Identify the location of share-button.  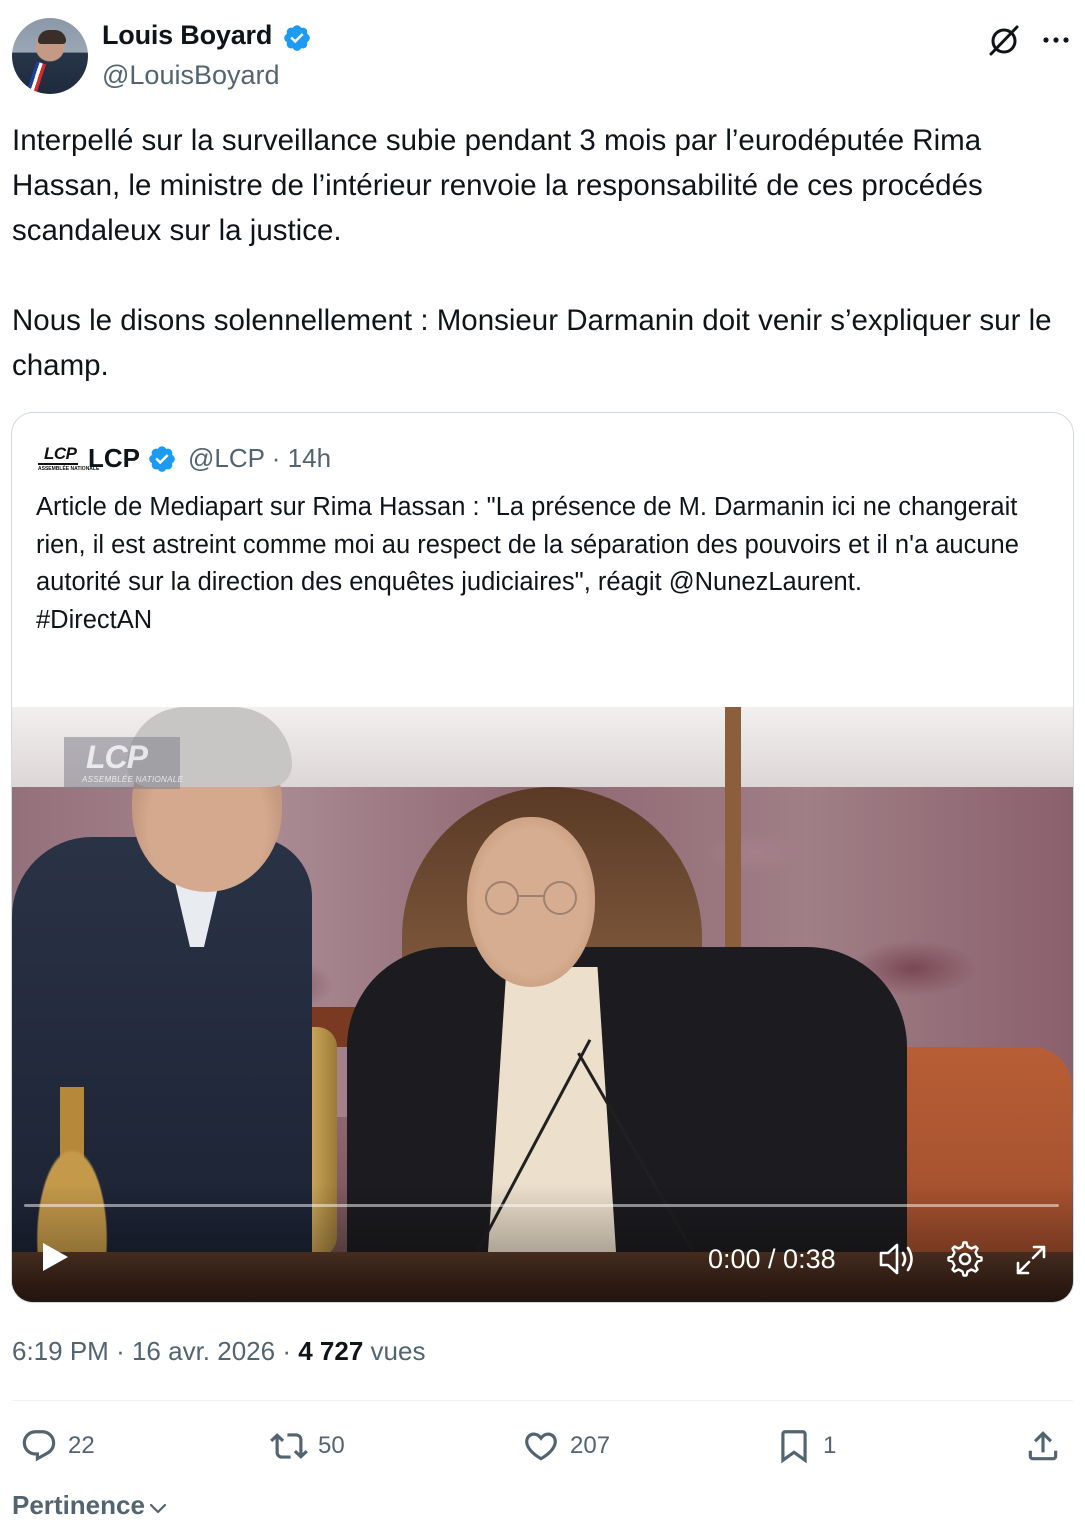
(1048, 1446).